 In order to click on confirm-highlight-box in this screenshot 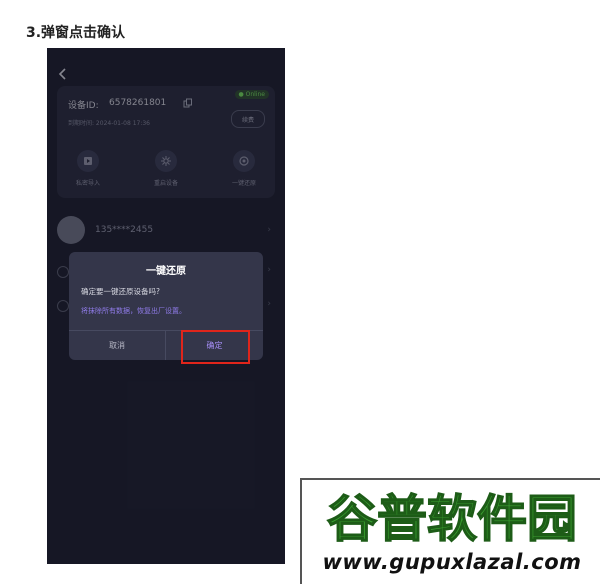, I will do `click(215, 347)`.